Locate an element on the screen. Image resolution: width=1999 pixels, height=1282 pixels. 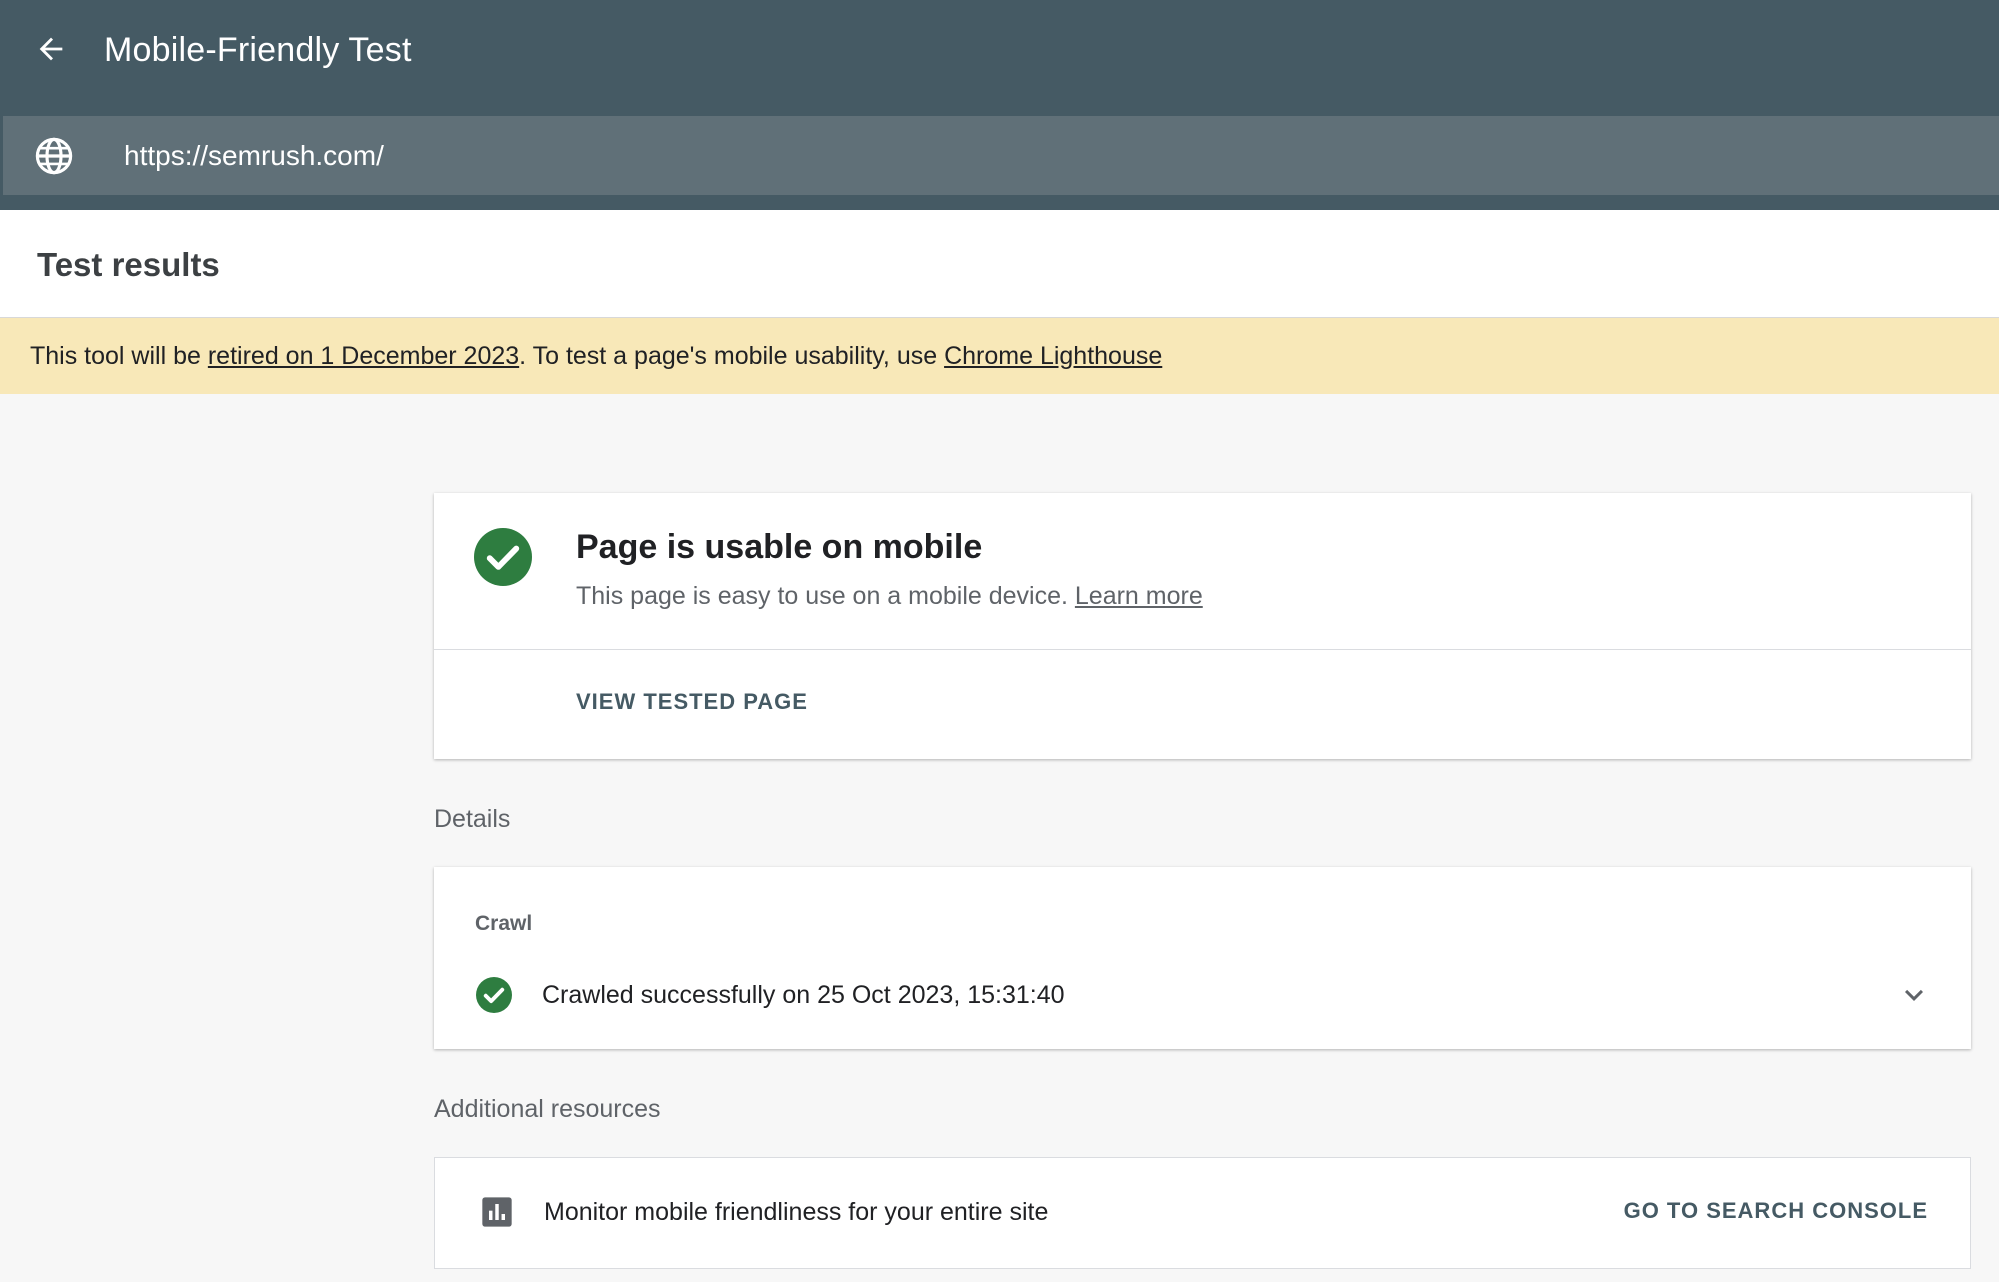
go-to-search-console-button: GO TO SEARCH CONSOLE is located at coordinates (1776, 1211).